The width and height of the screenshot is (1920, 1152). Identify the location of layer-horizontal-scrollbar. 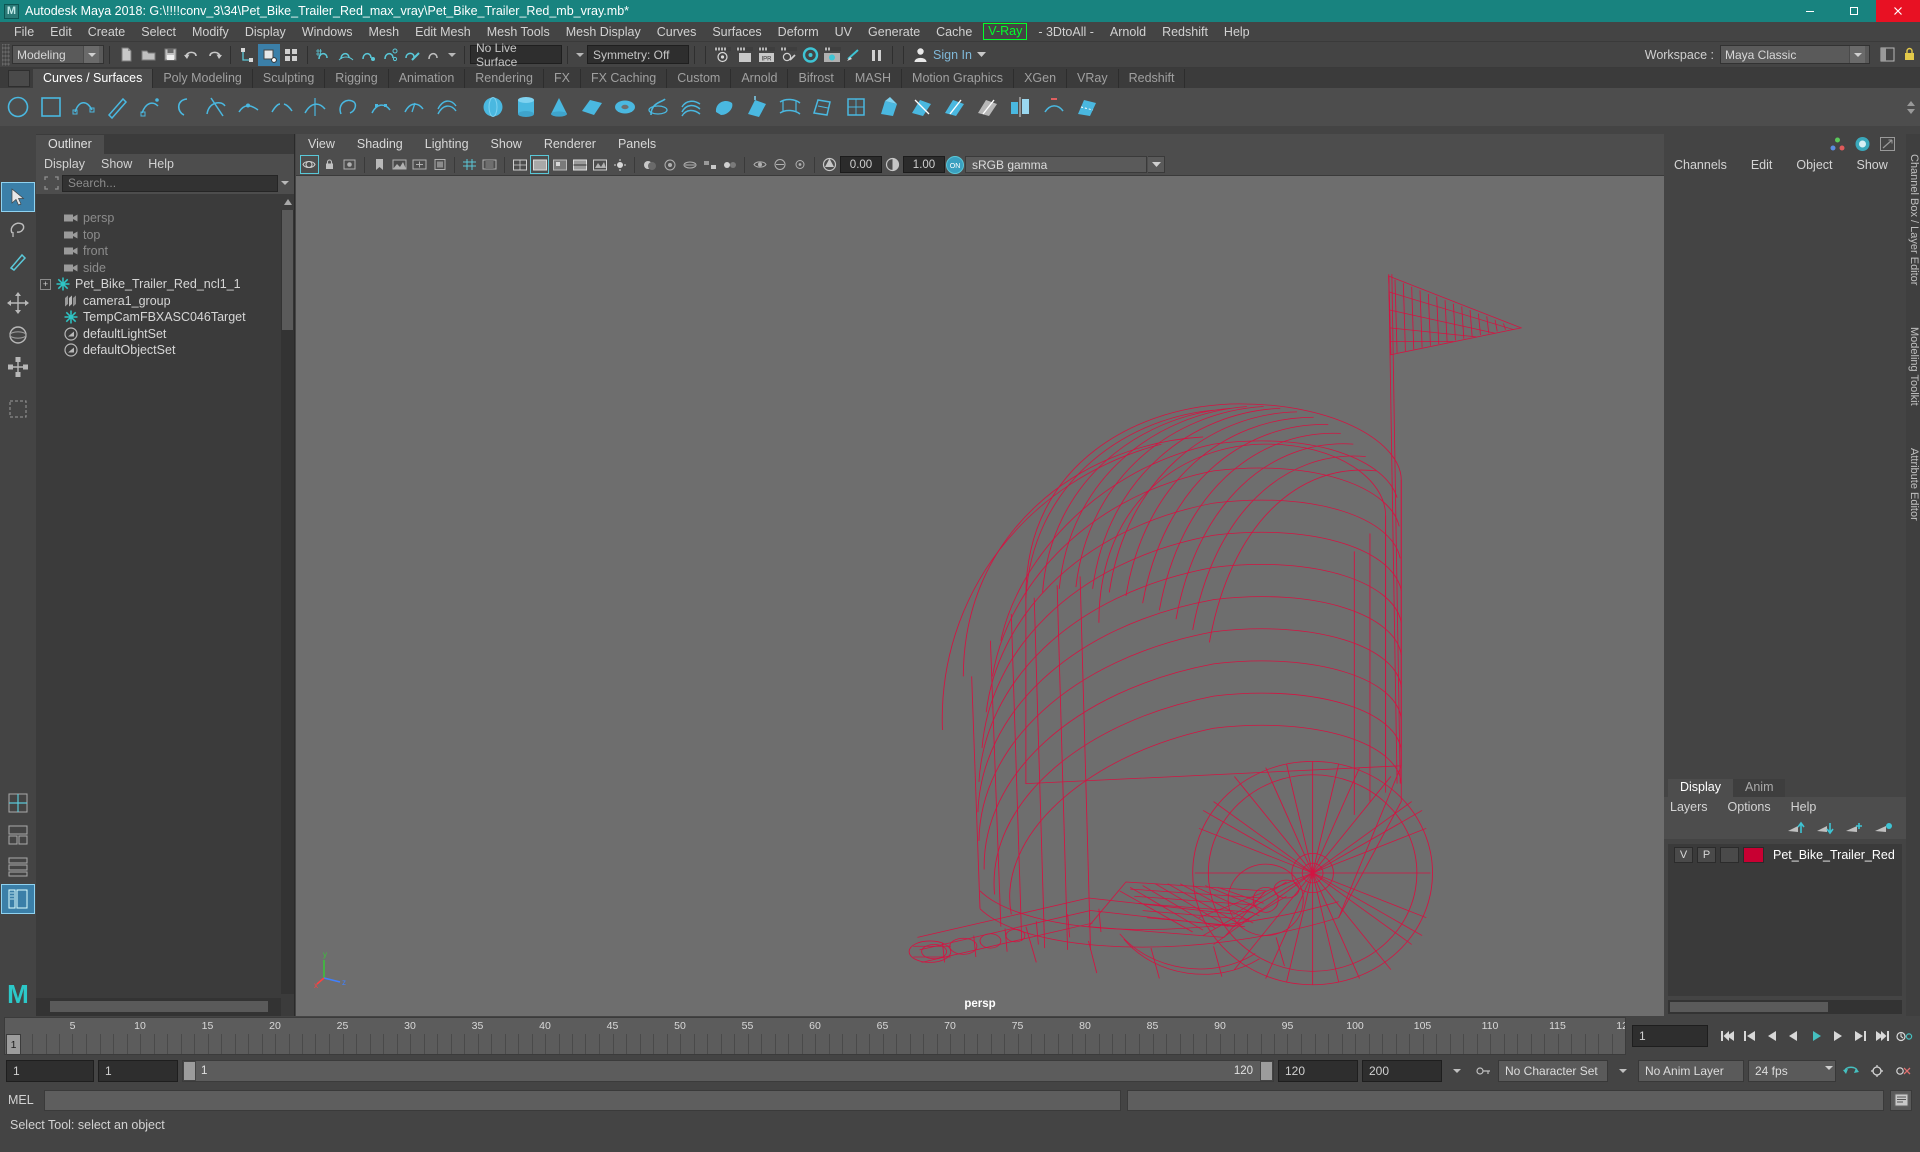
(1785, 1007).